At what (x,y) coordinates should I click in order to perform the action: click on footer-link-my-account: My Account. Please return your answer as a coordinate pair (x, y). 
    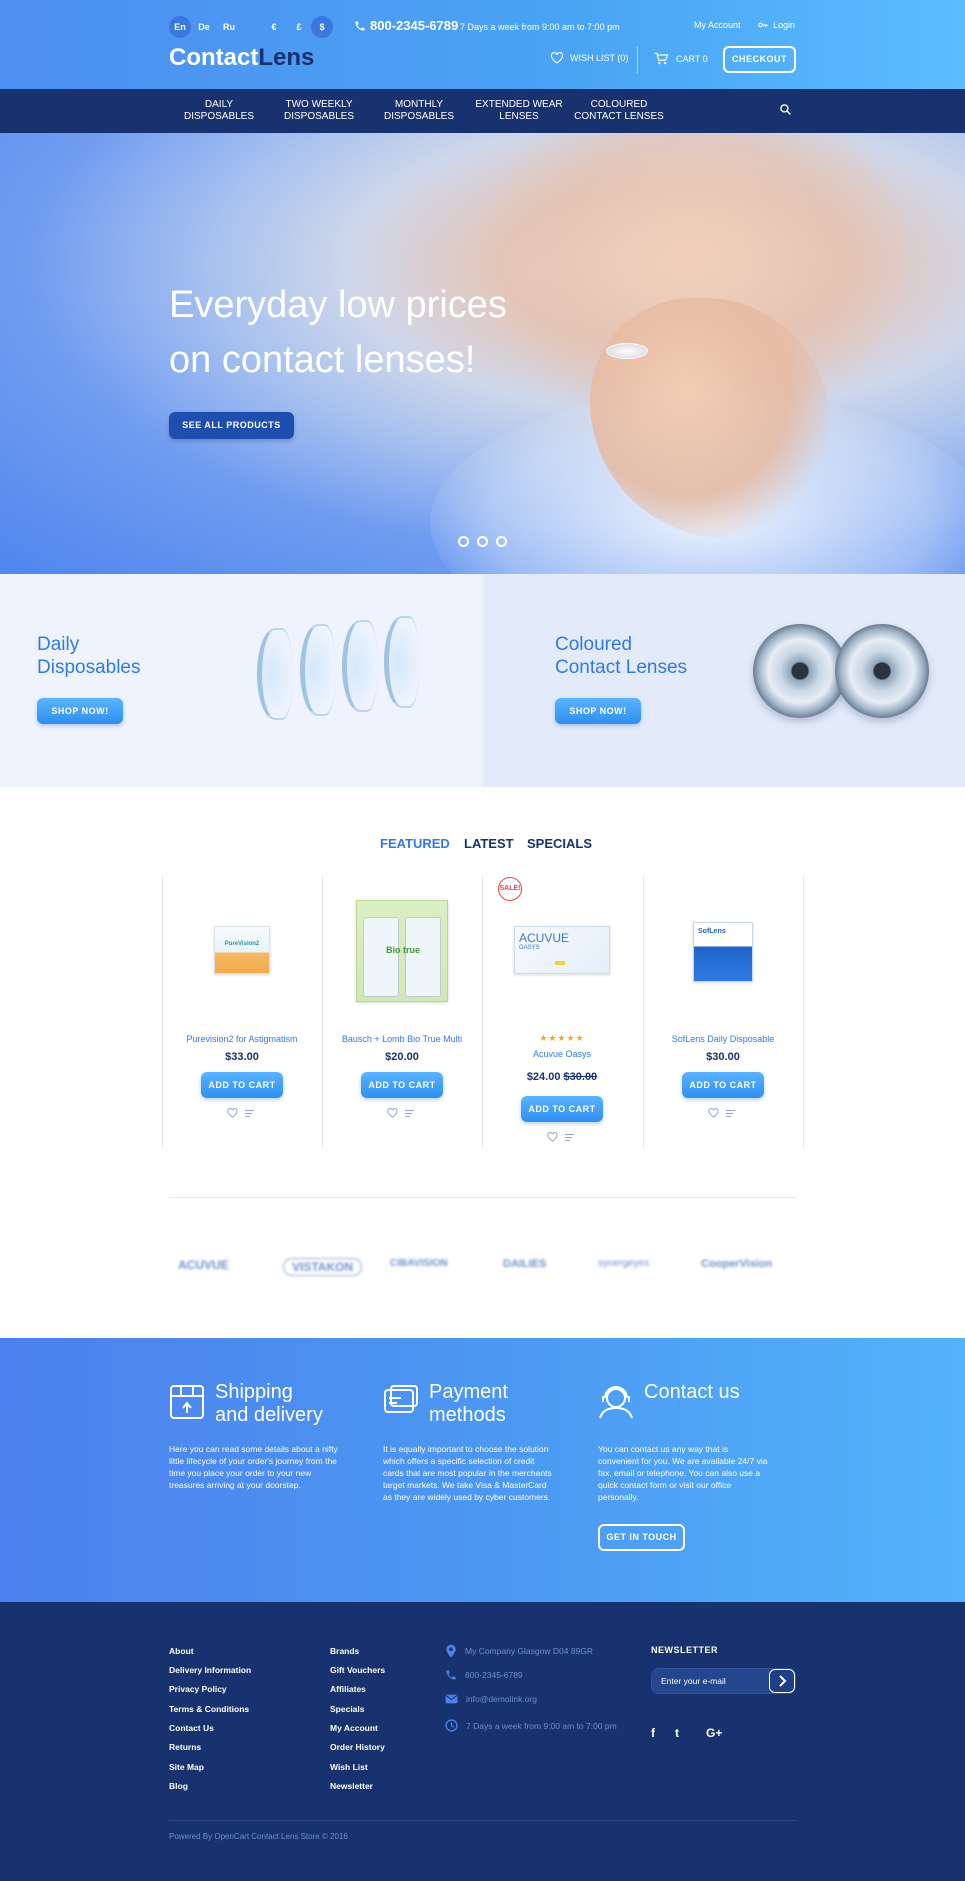
    Looking at the image, I should click on (354, 1728).